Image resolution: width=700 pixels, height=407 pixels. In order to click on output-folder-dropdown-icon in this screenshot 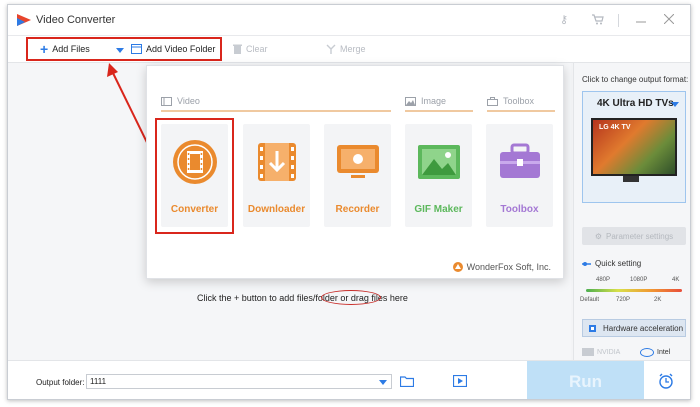, I will do `click(383, 382)`.